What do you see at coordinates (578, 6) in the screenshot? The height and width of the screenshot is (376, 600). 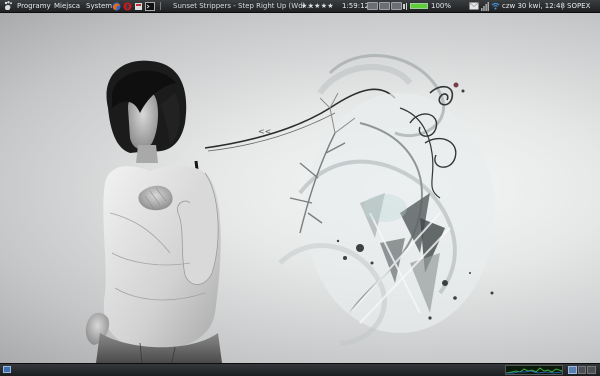 I see `user-menu: SOPEX` at bounding box center [578, 6].